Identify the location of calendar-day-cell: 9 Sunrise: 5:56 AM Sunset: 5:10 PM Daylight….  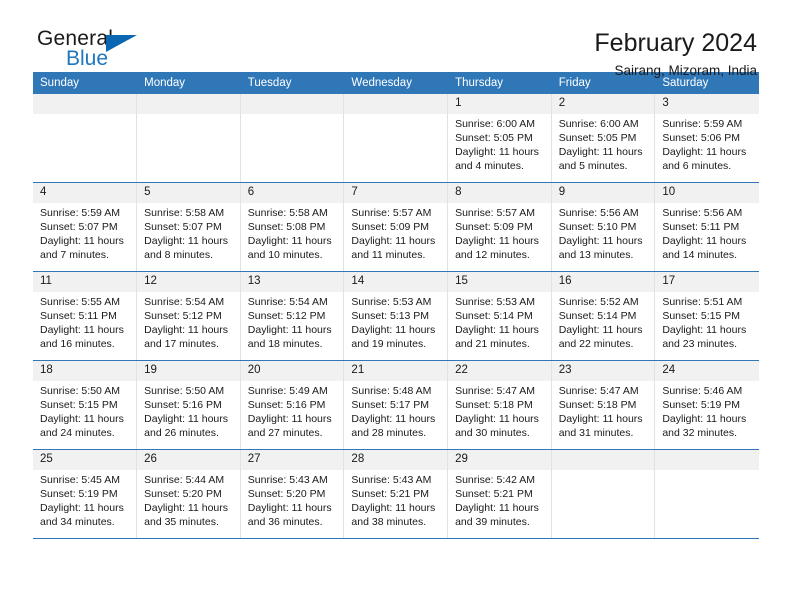
(603, 227).